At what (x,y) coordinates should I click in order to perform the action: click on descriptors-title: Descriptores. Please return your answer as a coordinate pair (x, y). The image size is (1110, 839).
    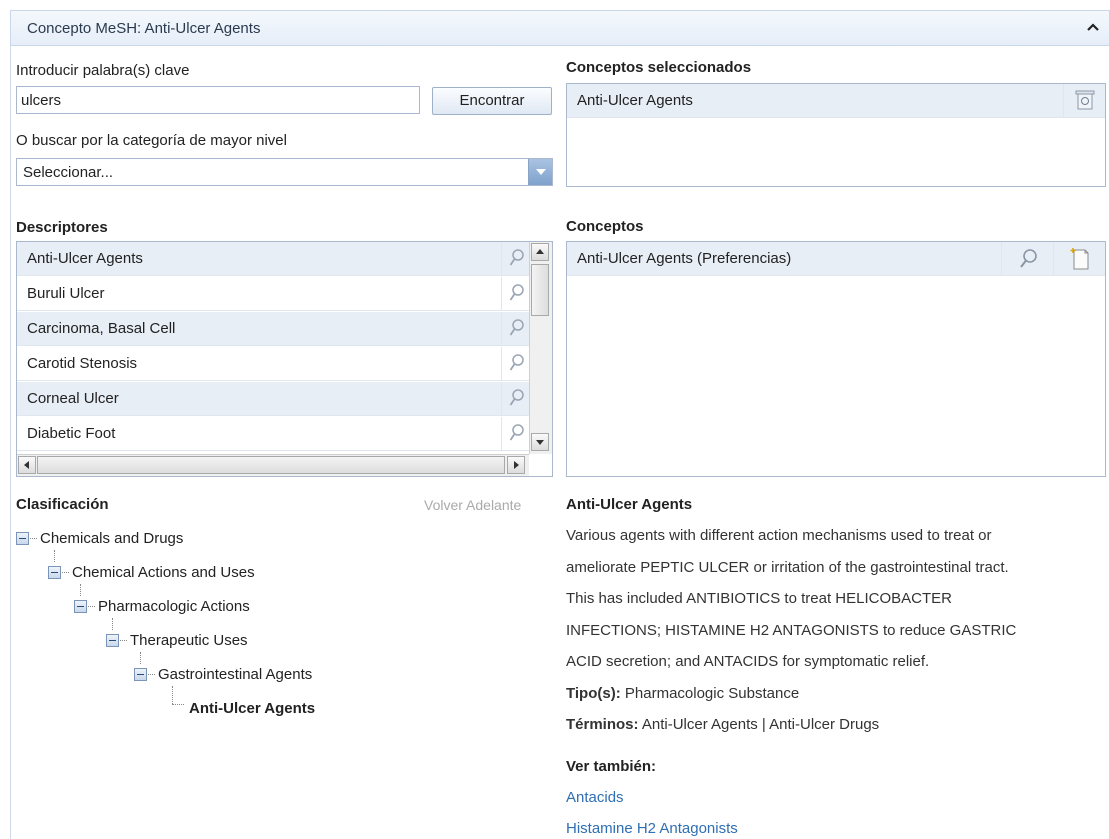
    Looking at the image, I should click on (62, 227).